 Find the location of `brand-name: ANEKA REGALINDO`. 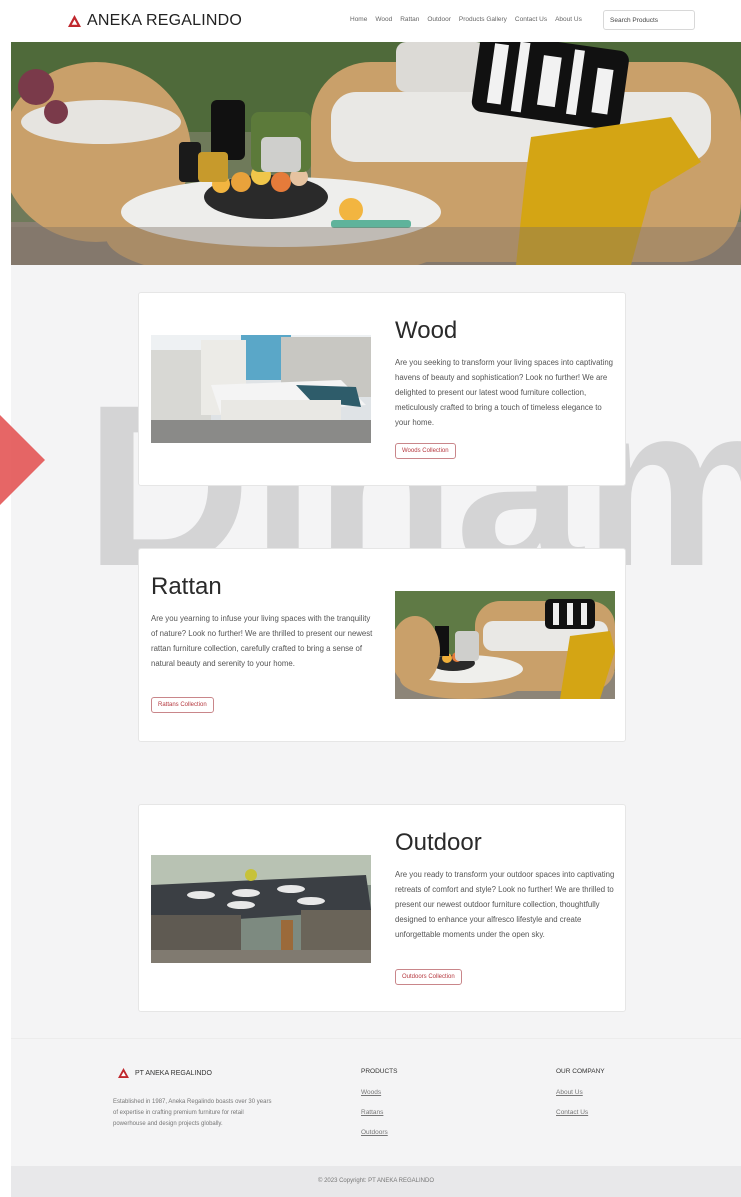

brand-name: ANEKA REGALINDO is located at coordinates (165, 20).